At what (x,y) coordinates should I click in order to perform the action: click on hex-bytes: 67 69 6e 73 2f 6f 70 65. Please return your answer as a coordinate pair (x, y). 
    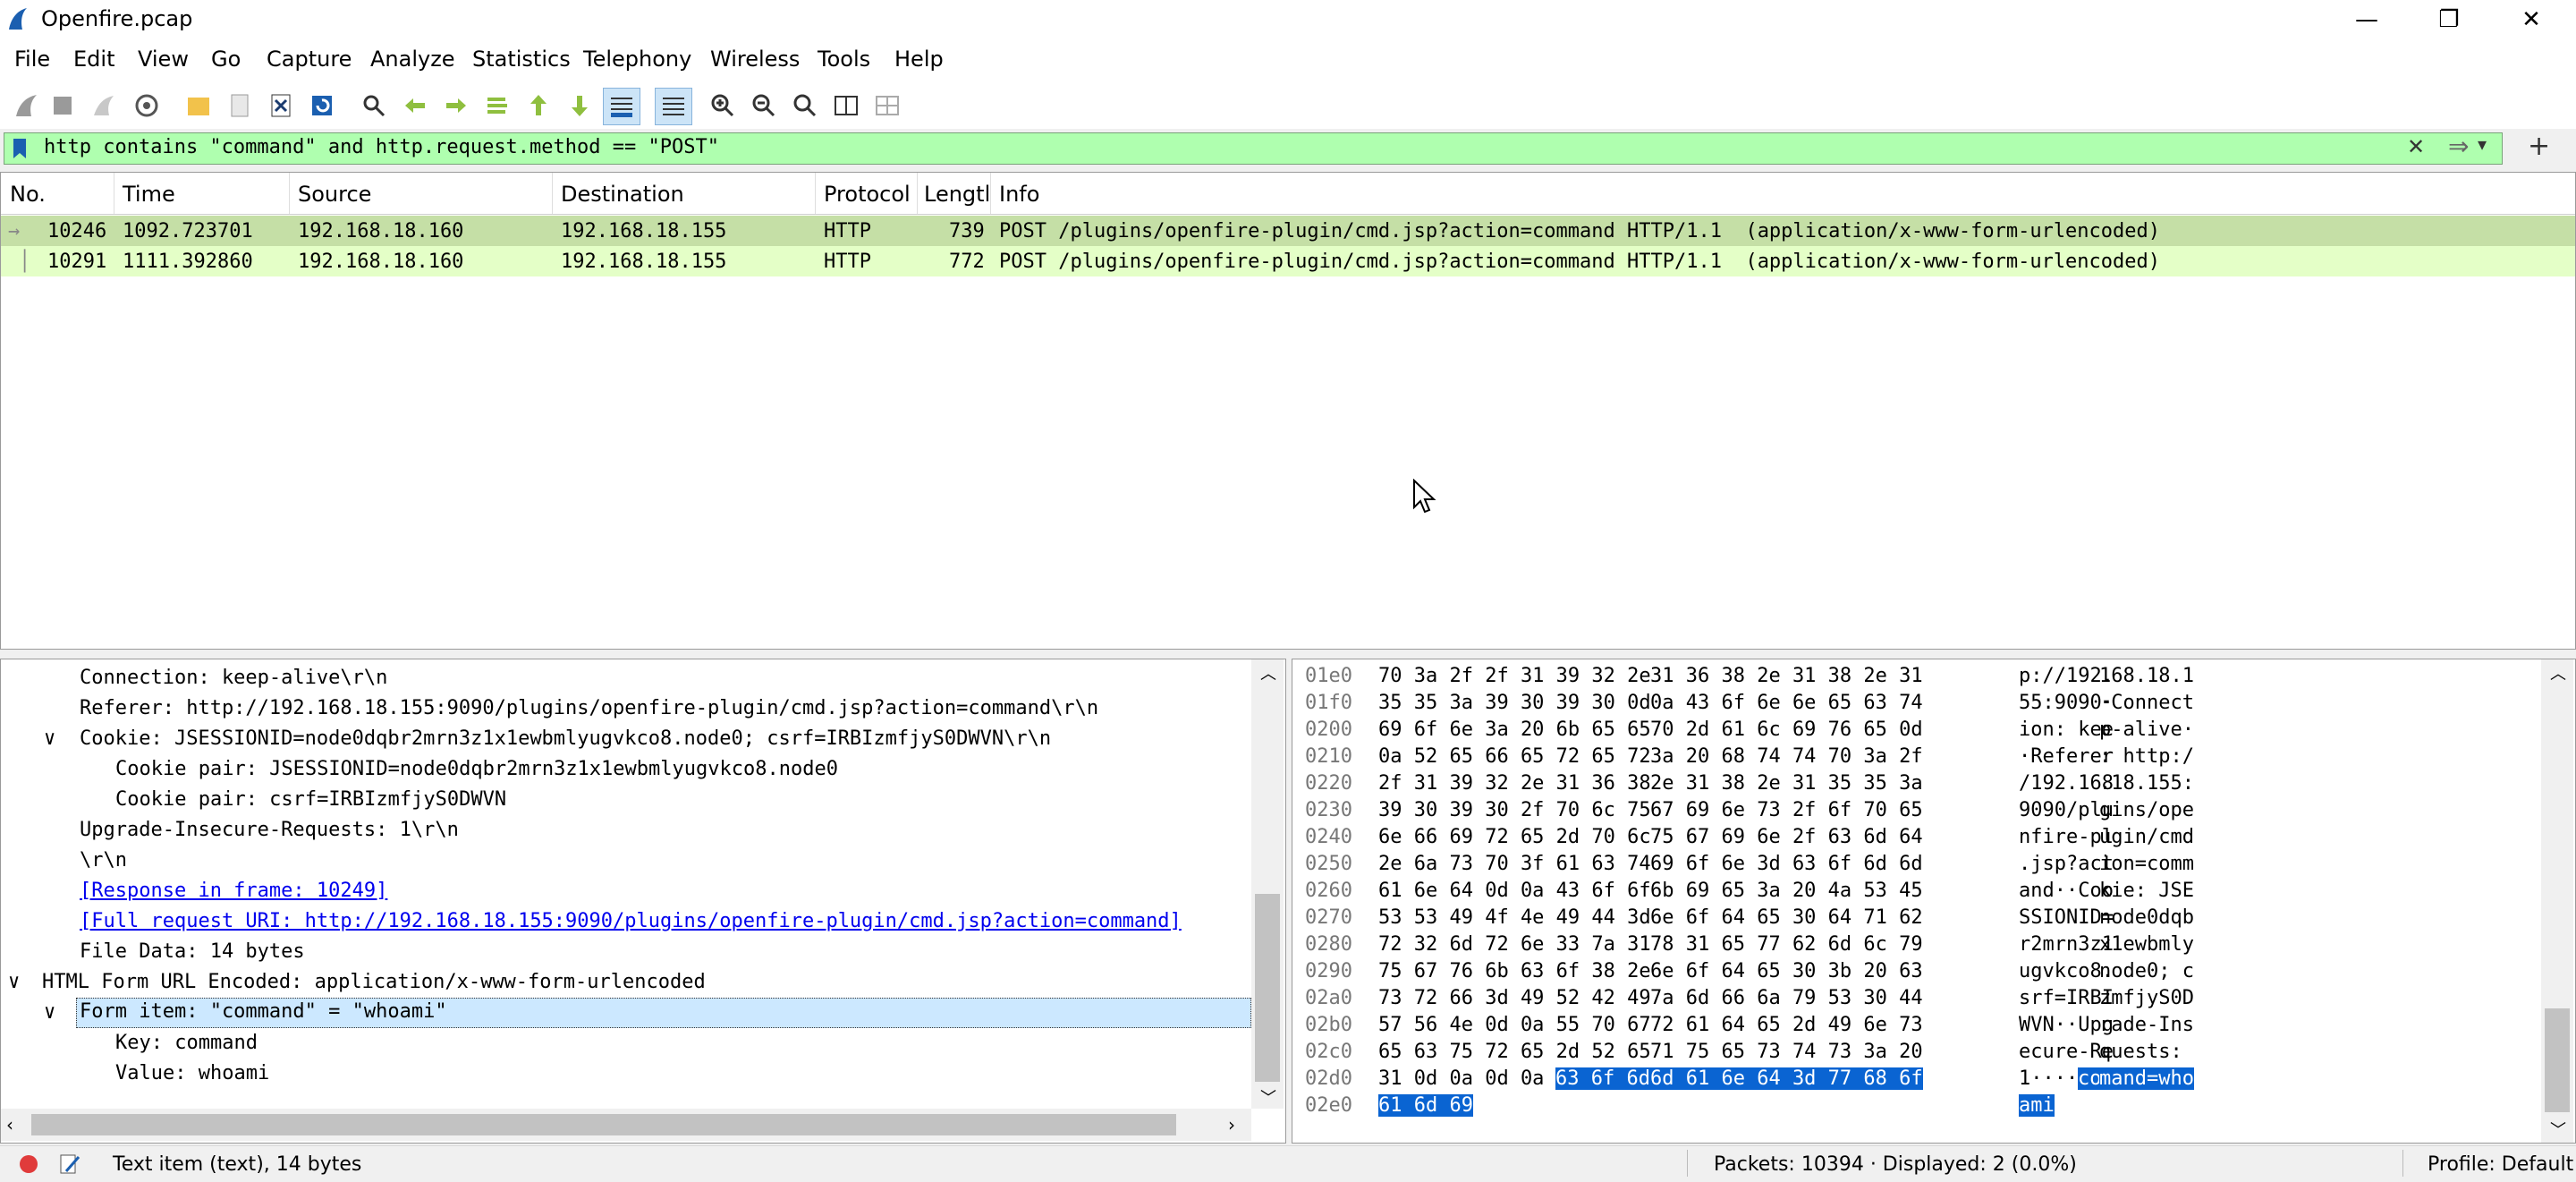
    Looking at the image, I should click on (1786, 810).